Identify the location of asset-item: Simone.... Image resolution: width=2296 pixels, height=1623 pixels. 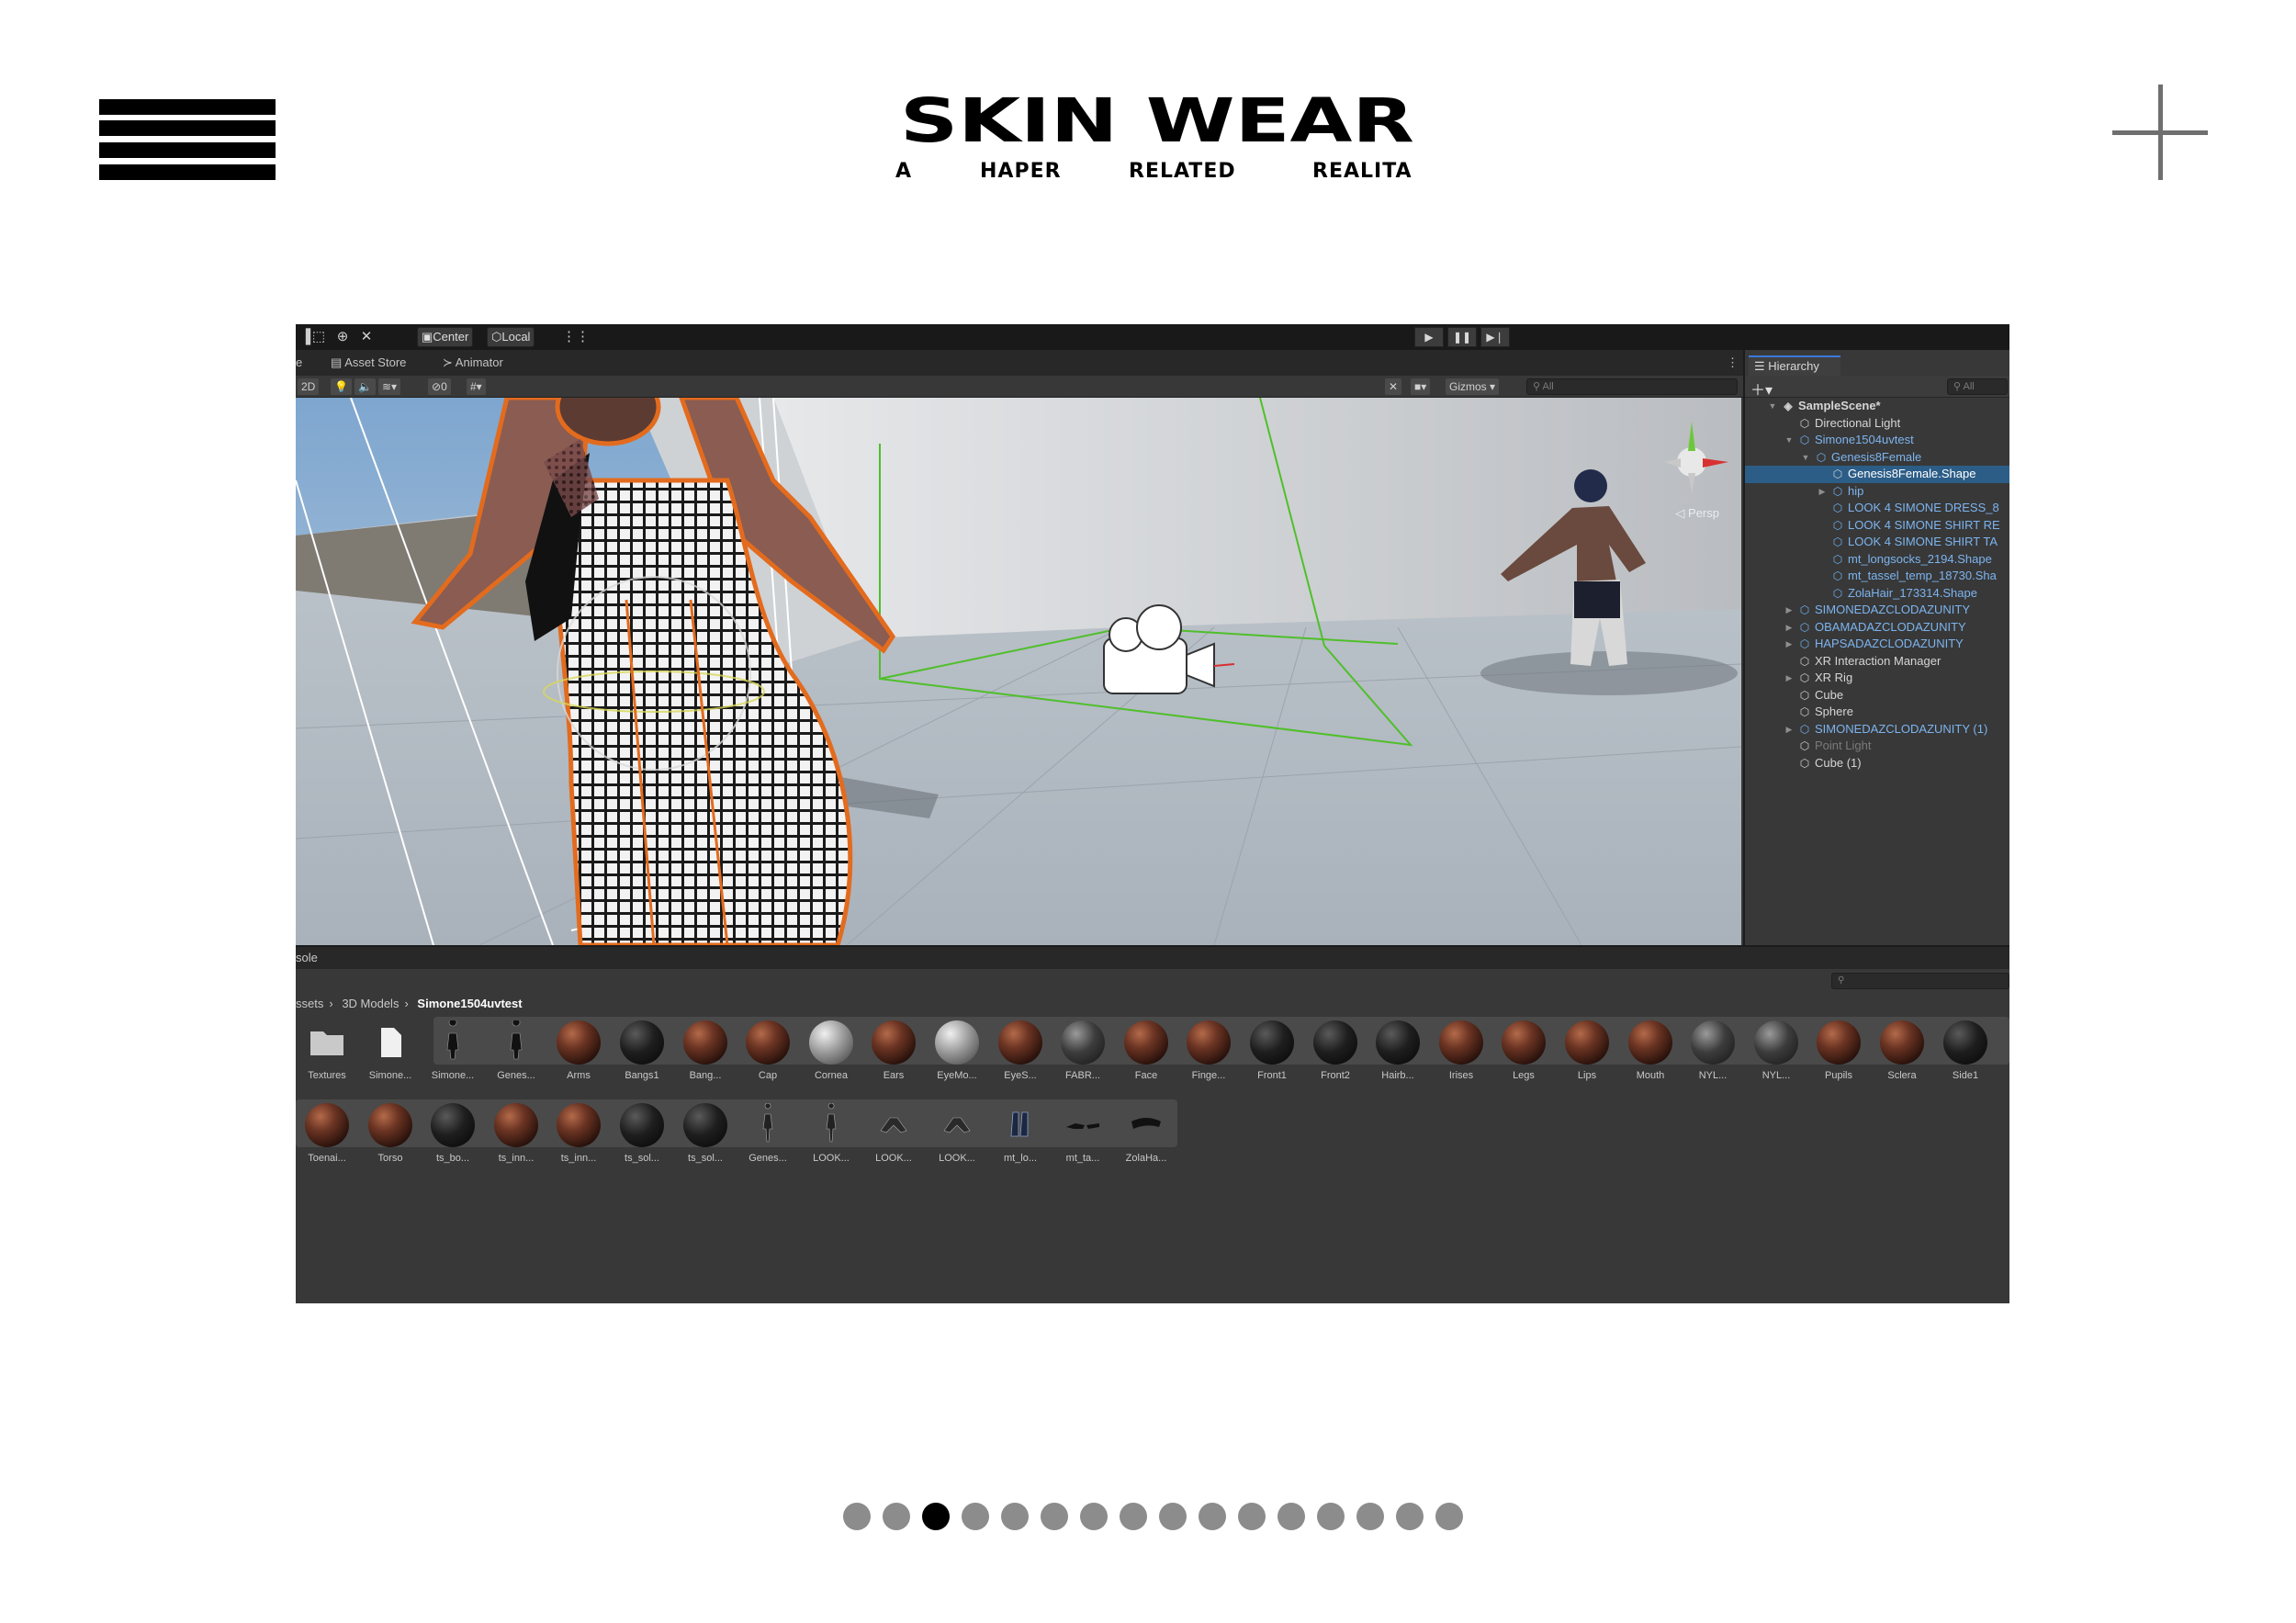
(390, 1056).